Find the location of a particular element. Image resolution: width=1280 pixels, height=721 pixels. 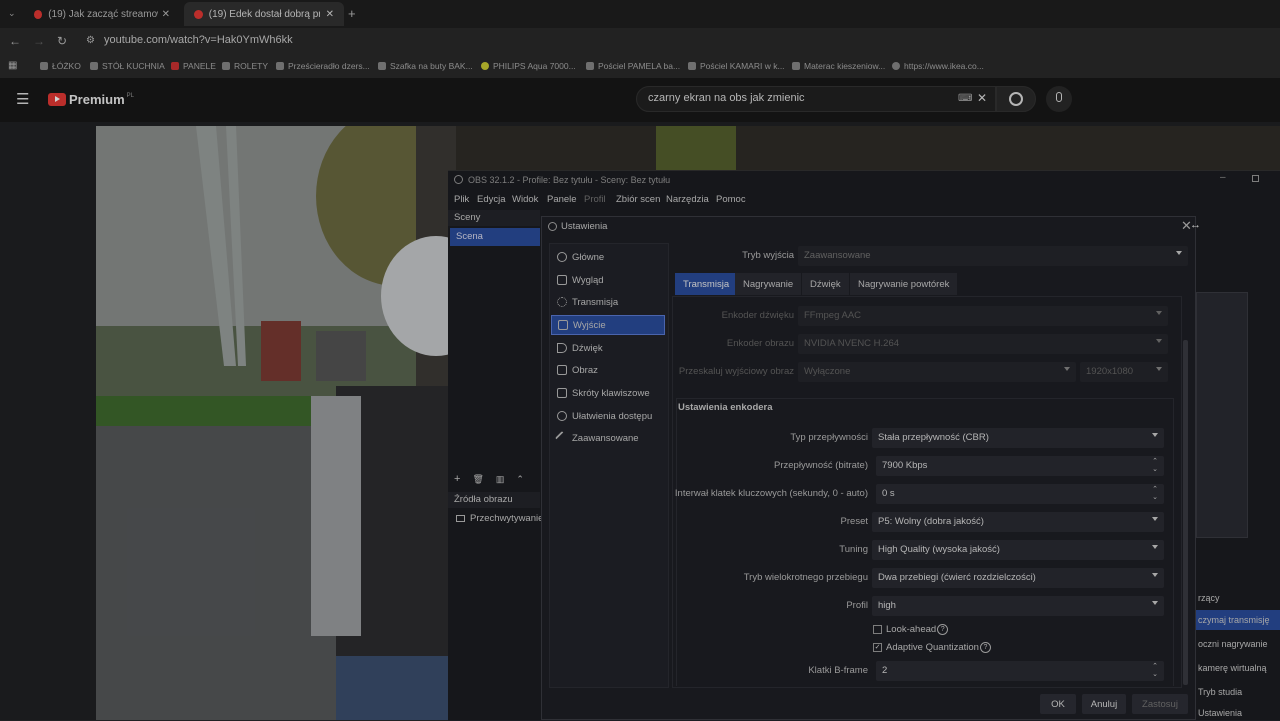

menu-narzedzia: Narzędzia is located at coordinates (687, 199).